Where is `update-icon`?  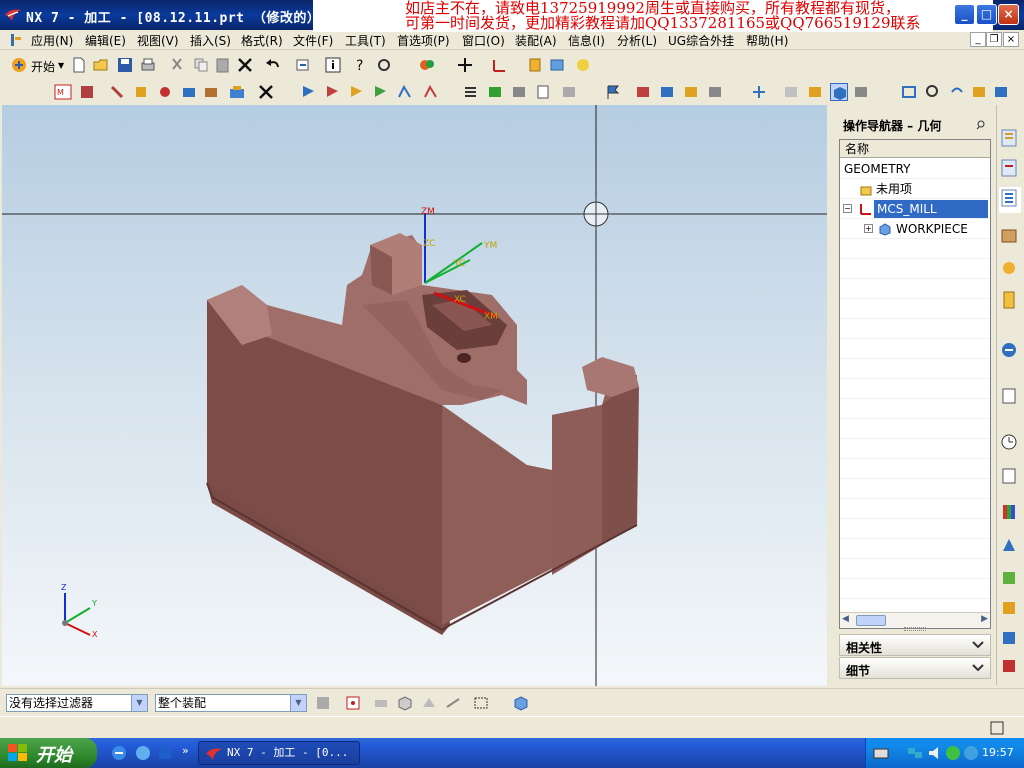 update-icon is located at coordinates (971, 753).